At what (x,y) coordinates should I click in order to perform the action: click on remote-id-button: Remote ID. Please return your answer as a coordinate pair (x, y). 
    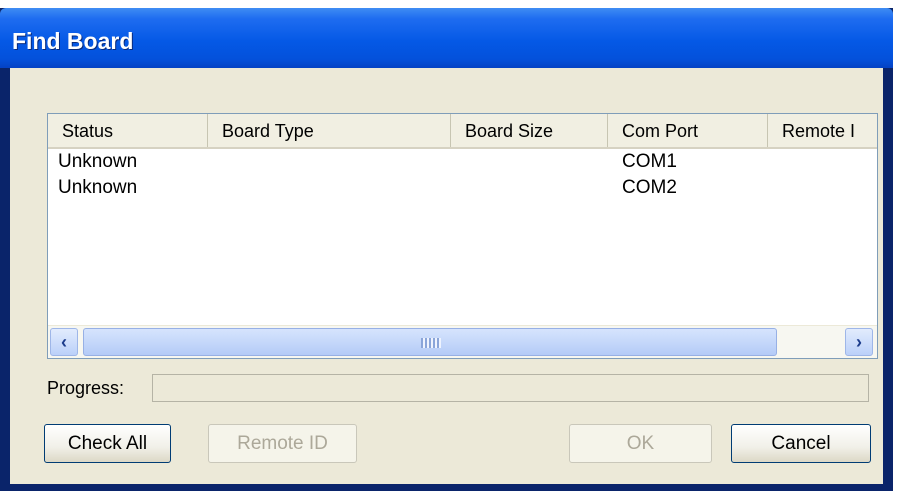
    Looking at the image, I should click on (282, 443).